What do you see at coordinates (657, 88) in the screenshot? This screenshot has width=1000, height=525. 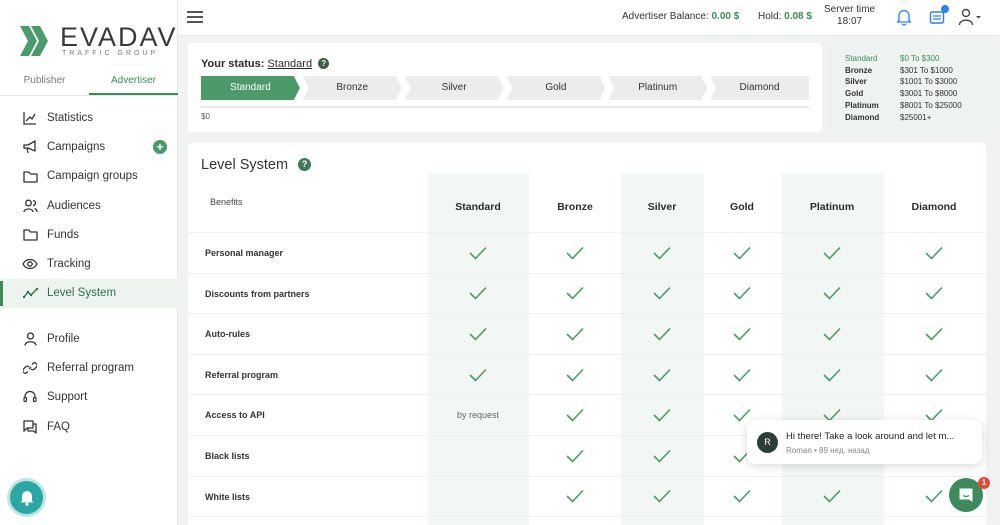 I see `level-step-platinum: Platinum` at bounding box center [657, 88].